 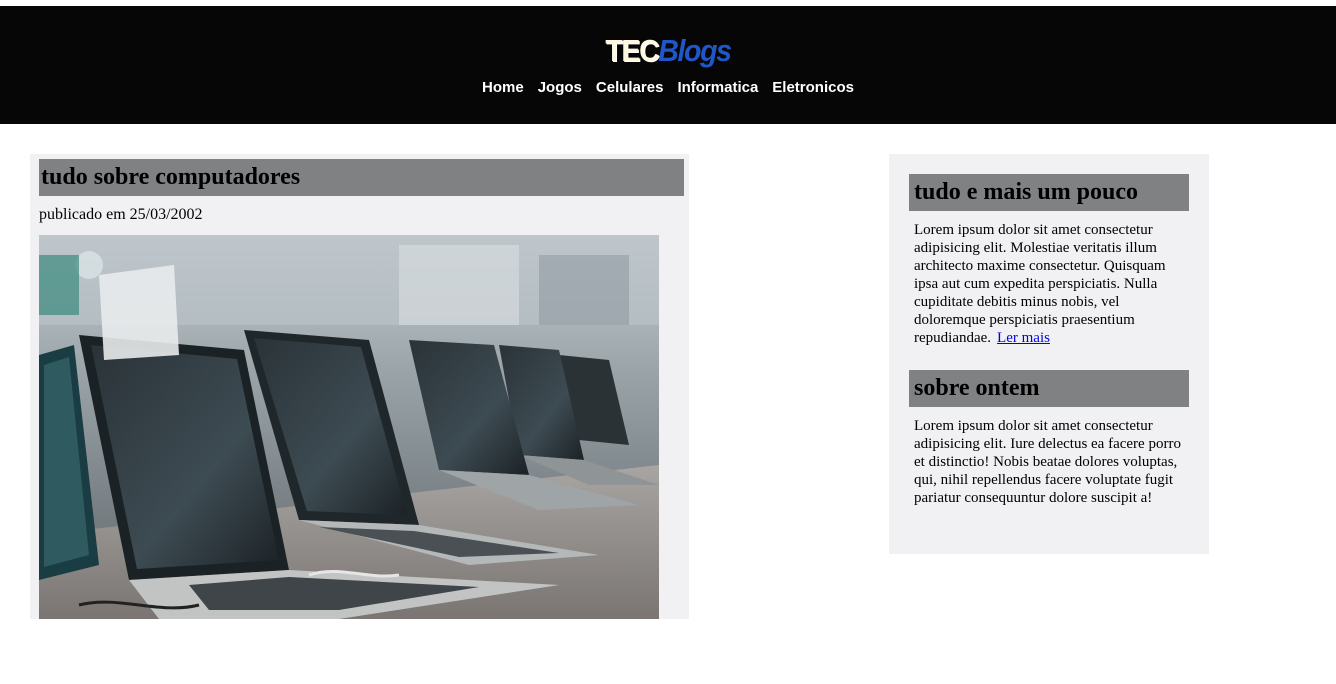 I want to click on nav-celulares: Celulares, so click(x=630, y=87).